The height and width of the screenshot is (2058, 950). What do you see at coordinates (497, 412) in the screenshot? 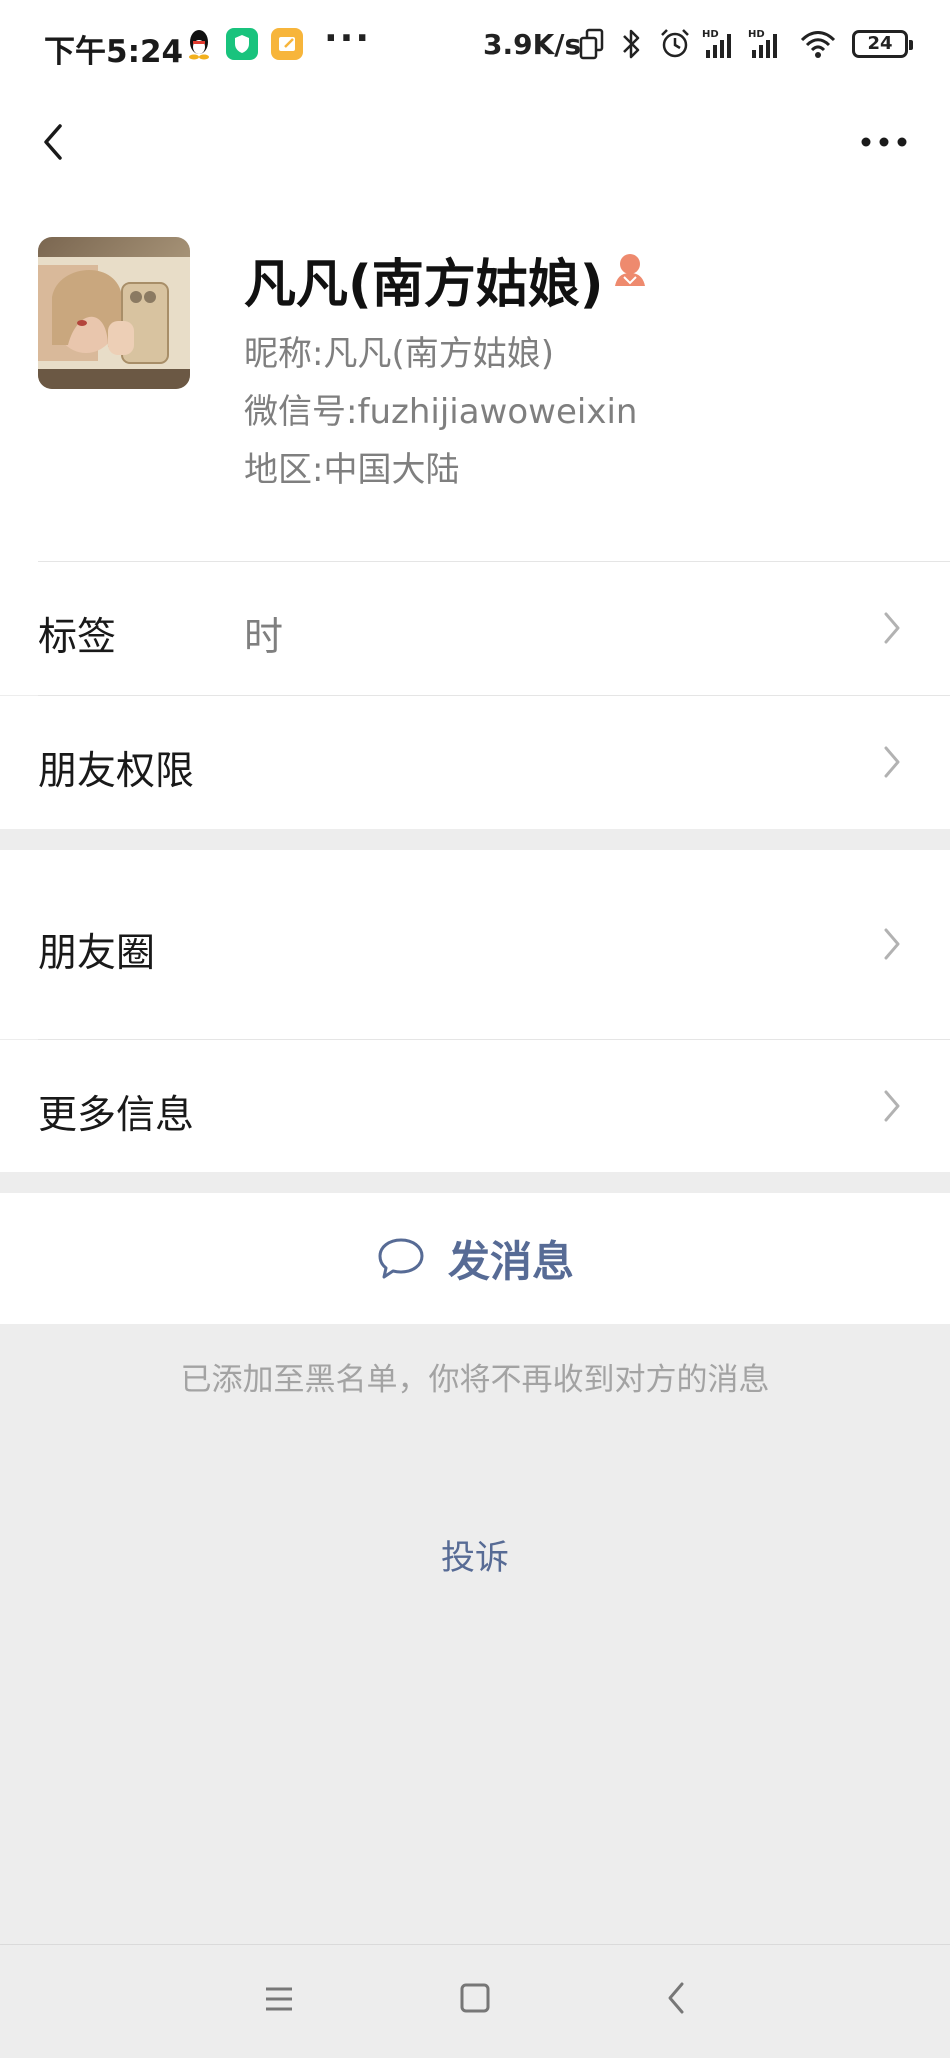
I see `wechat-id-value: fuzhijiawoweixin` at bounding box center [497, 412].